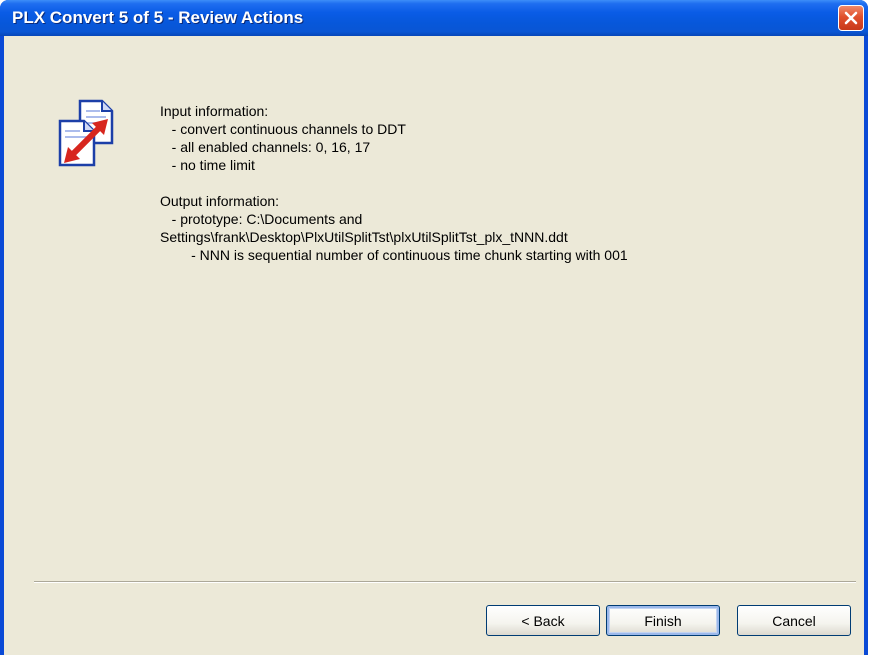 Image resolution: width=870 pixels, height=655 pixels. What do you see at coordinates (663, 620) in the screenshot?
I see `finish-button: Finish` at bounding box center [663, 620].